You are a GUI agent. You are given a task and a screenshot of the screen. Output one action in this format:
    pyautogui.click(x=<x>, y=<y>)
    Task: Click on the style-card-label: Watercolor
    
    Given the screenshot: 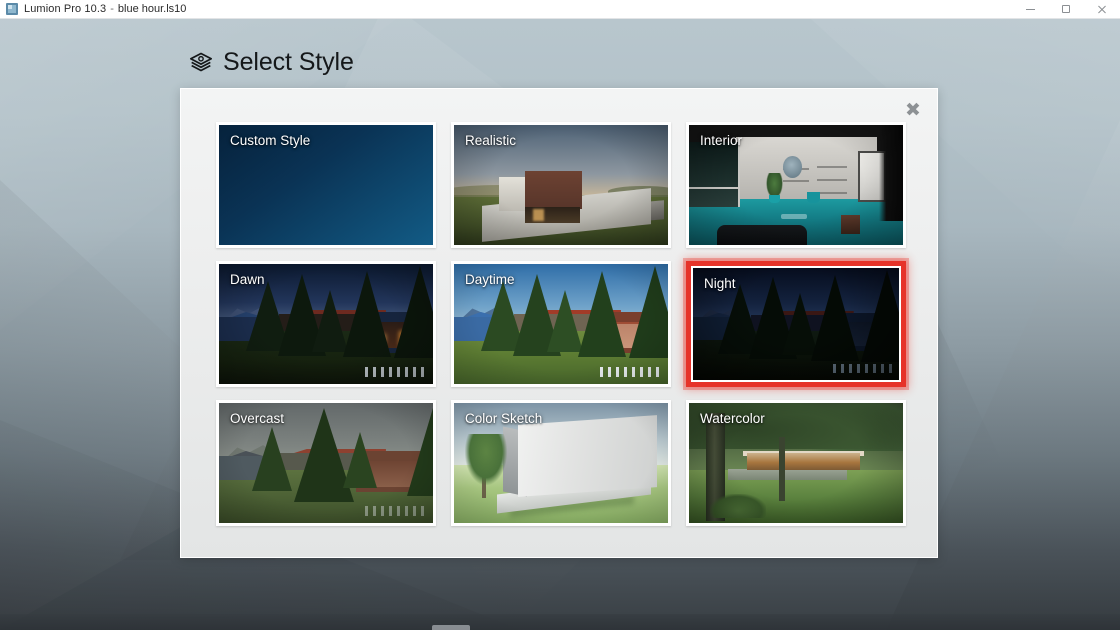 What is the action you would take?
    pyautogui.click(x=732, y=418)
    